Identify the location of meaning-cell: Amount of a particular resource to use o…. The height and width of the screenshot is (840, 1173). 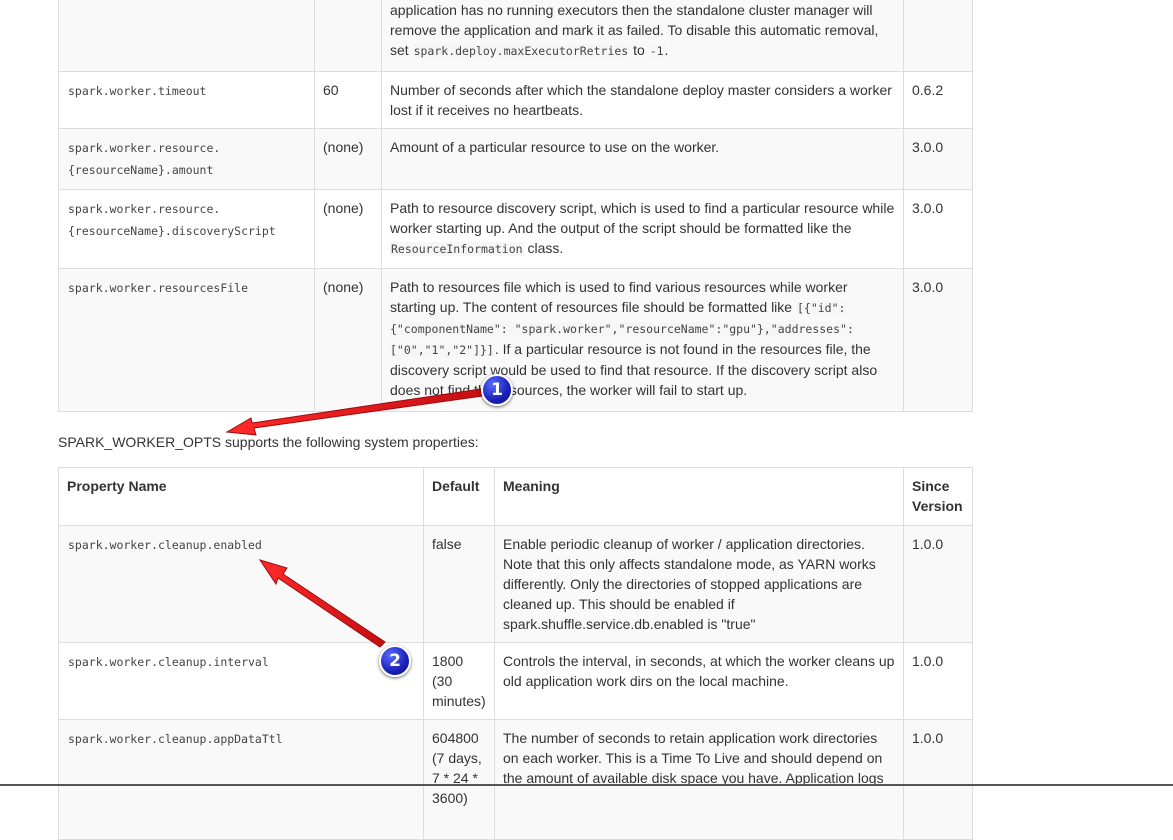
(642, 159).